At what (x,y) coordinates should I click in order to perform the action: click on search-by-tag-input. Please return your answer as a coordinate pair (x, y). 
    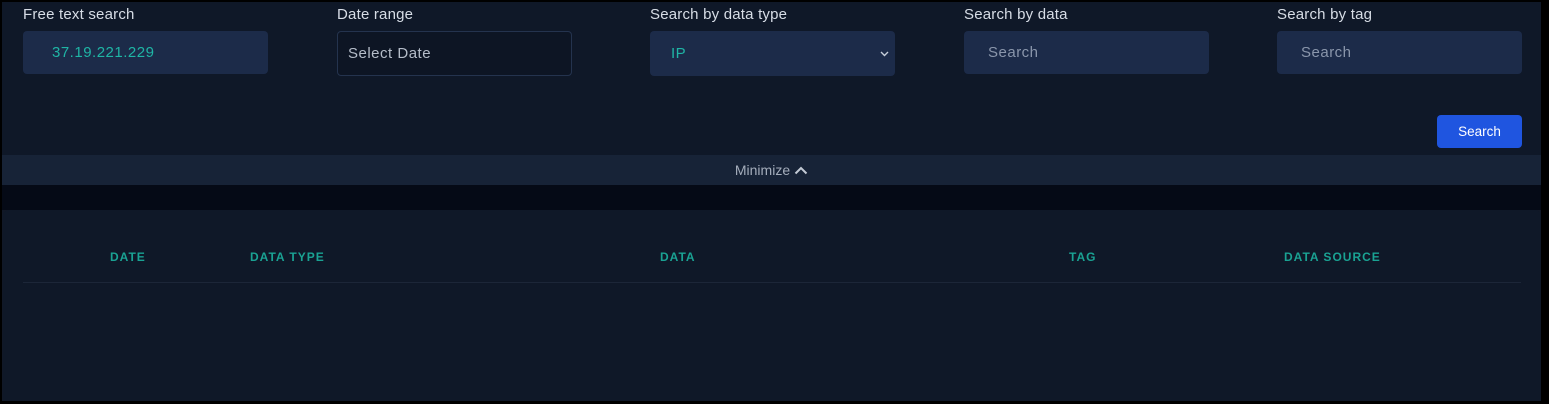
    Looking at the image, I should click on (1399, 52).